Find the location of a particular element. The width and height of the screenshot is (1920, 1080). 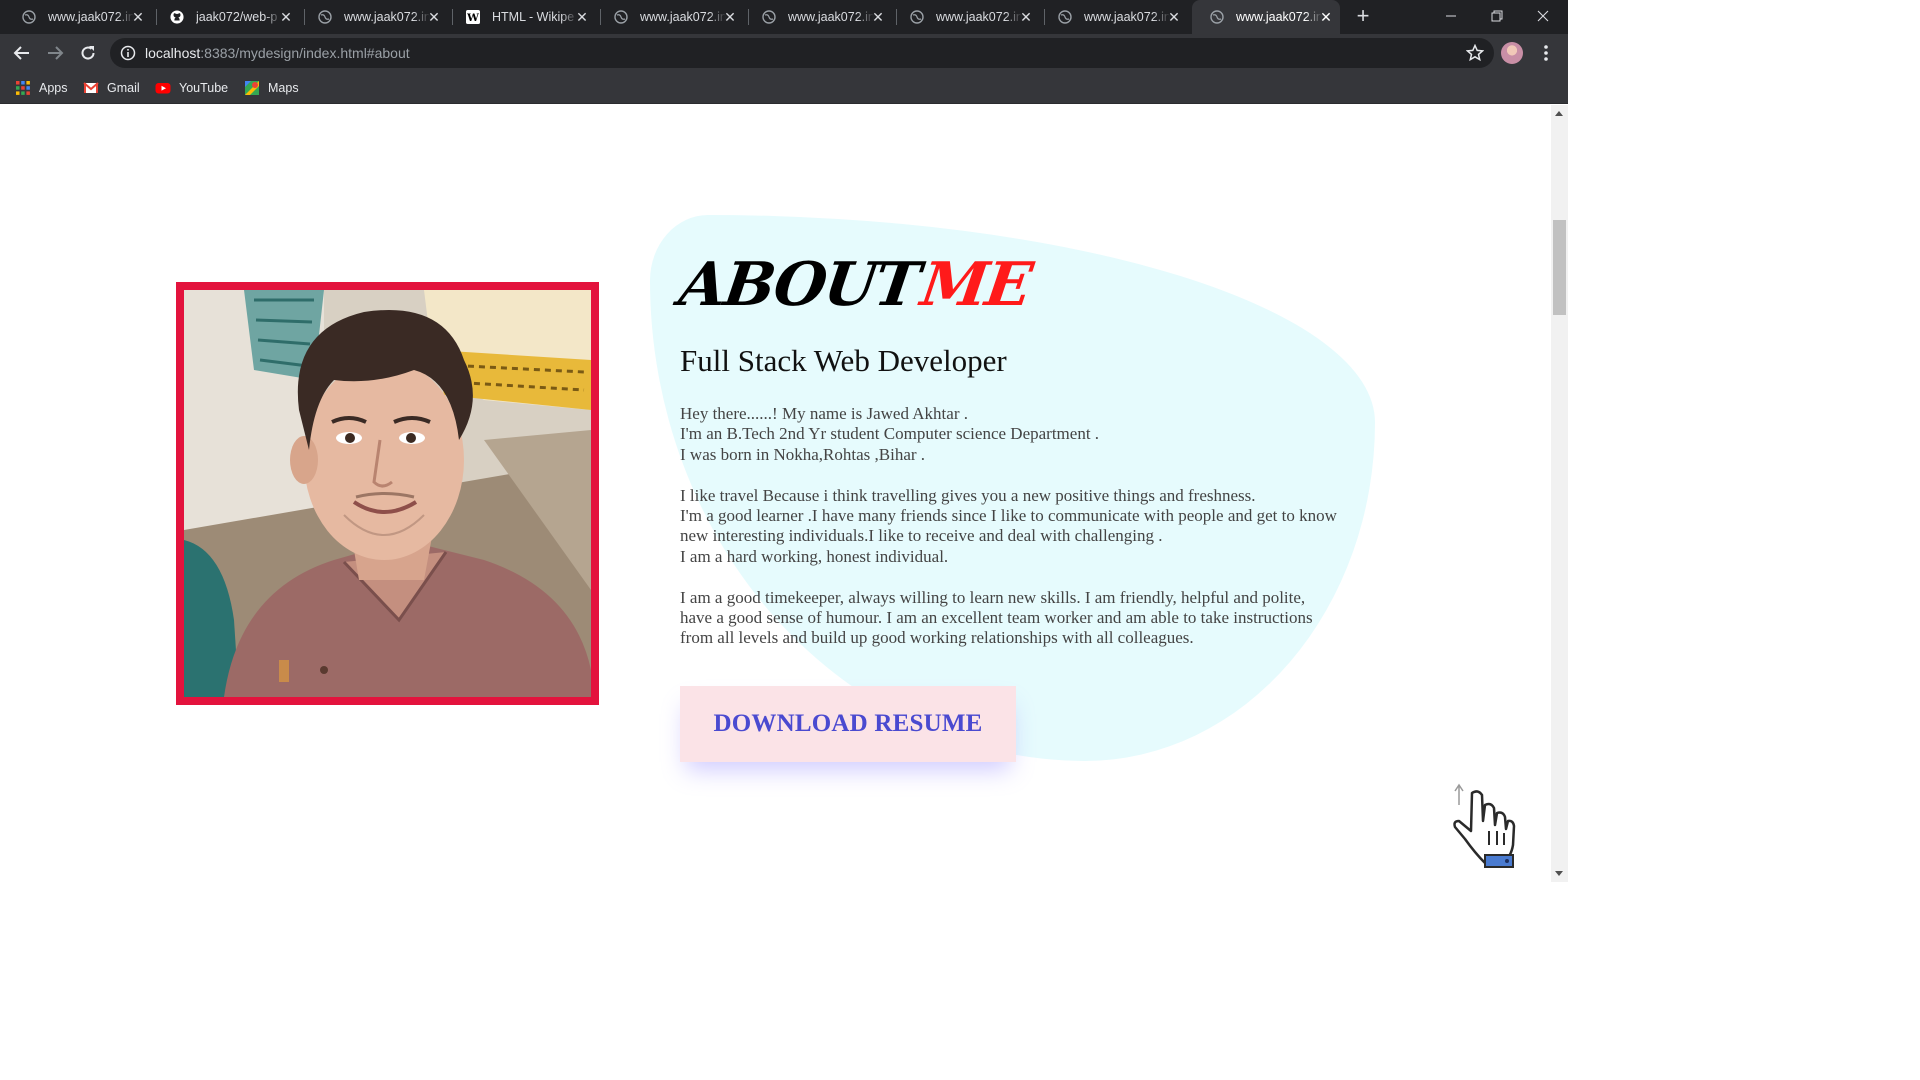

bookmark-gmail: Gmail is located at coordinates (111, 88).